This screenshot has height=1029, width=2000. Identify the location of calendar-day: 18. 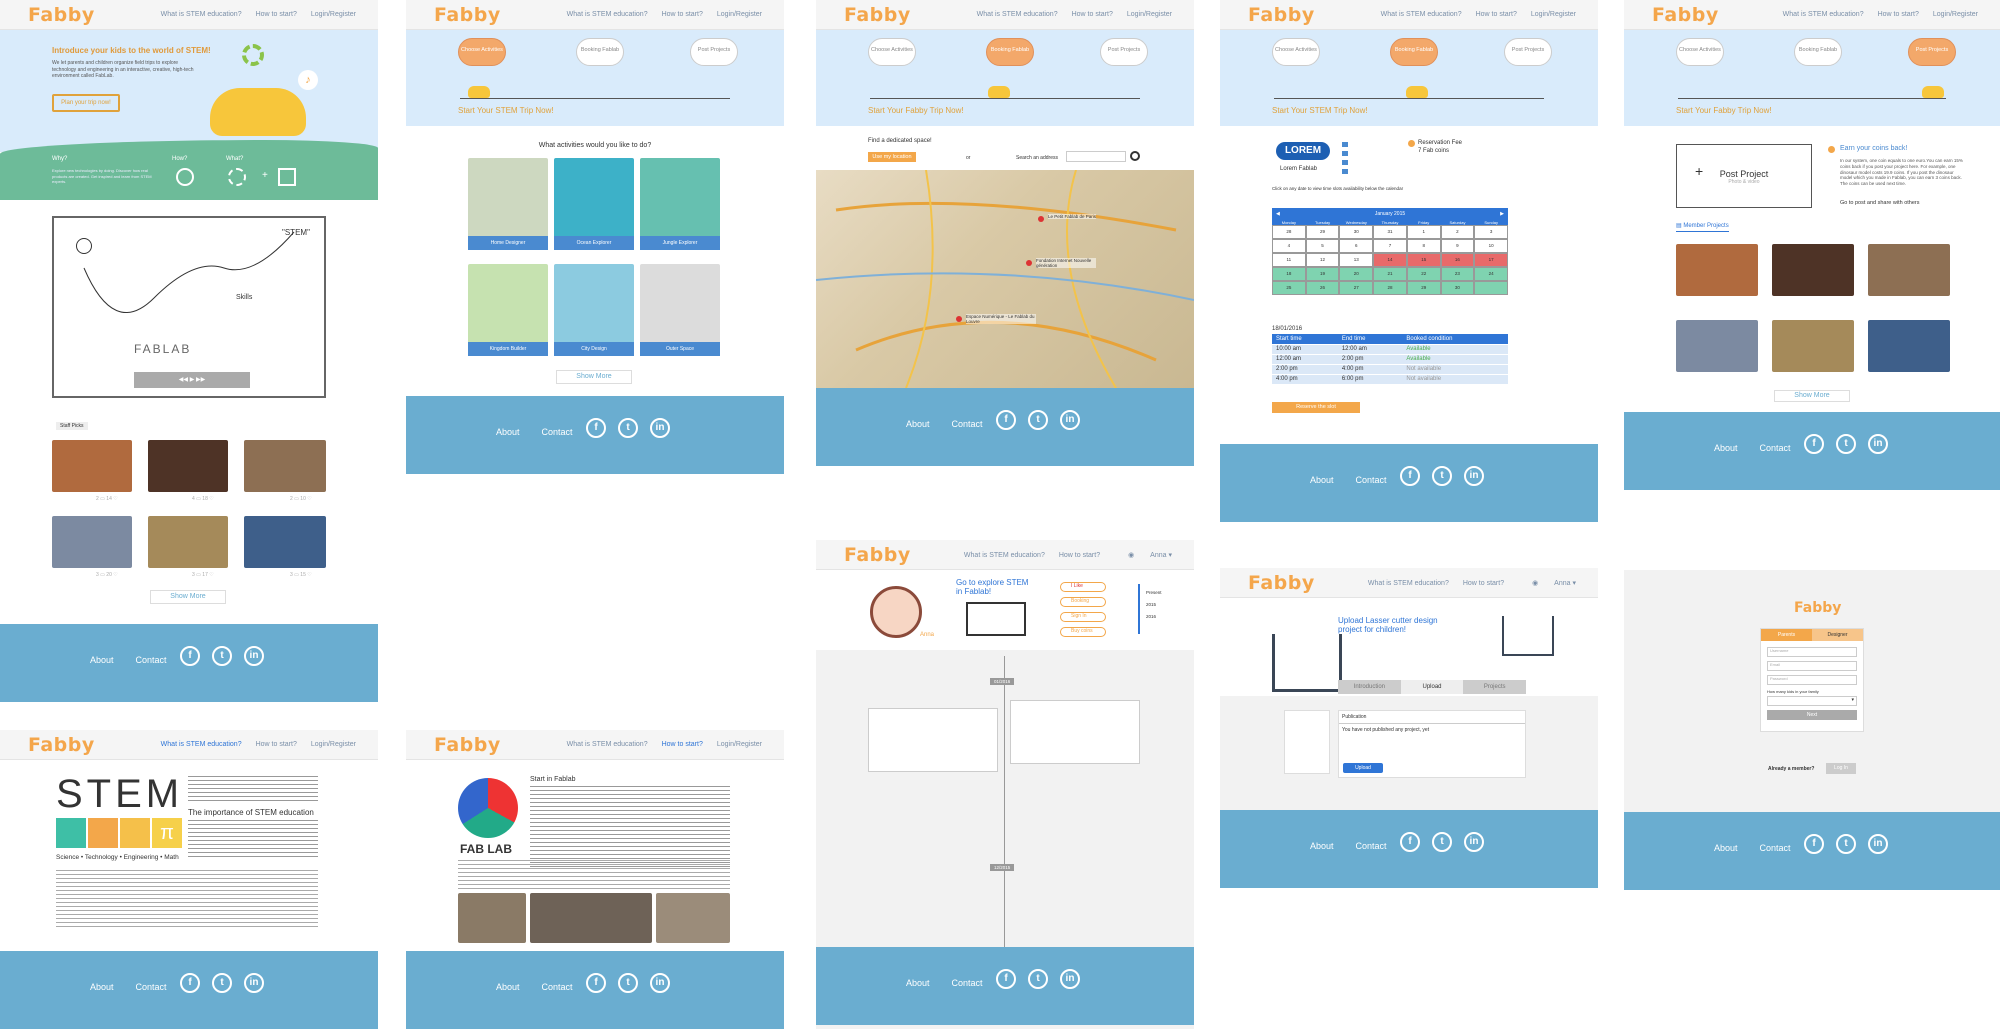
(1289, 274).